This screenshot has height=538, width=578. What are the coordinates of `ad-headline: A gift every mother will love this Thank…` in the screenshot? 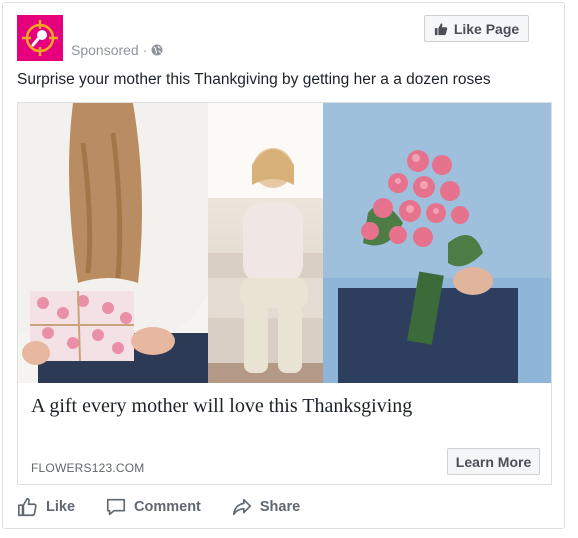 It's located at (221, 406).